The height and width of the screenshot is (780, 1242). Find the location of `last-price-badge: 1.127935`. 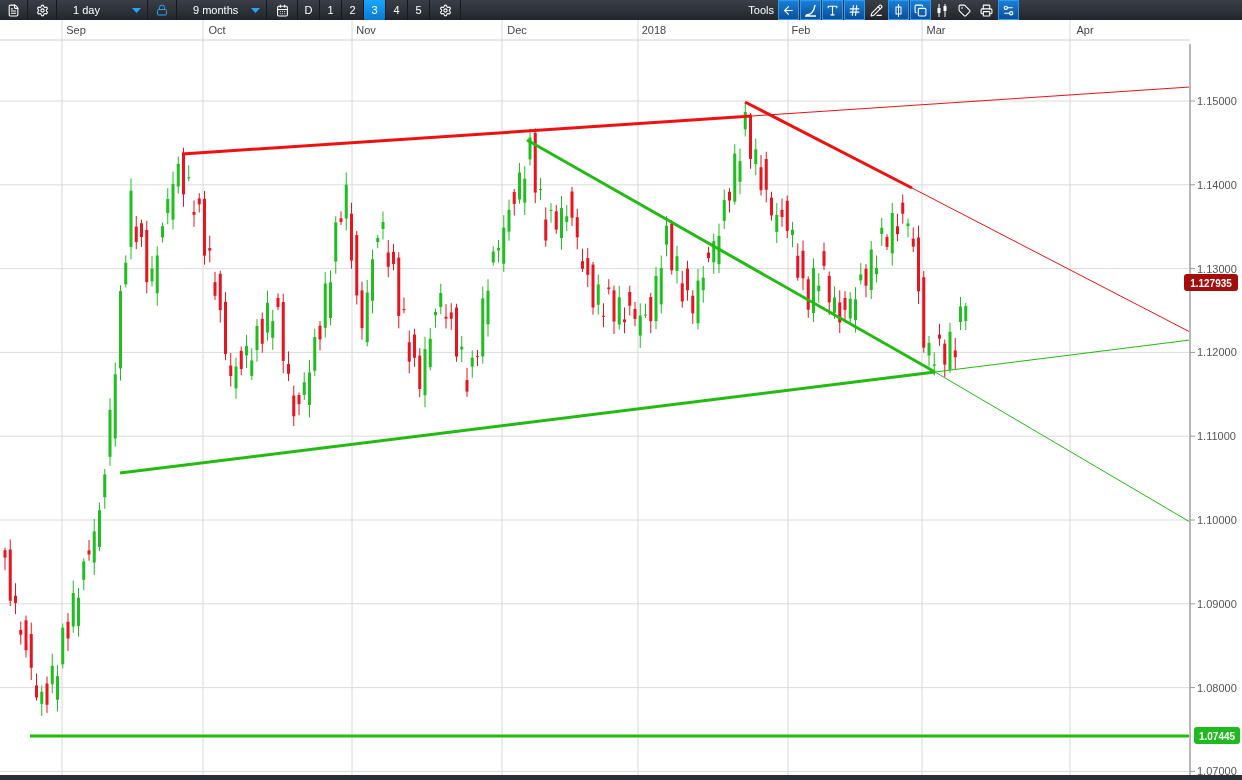

last-price-badge: 1.127935 is located at coordinates (1211, 282).